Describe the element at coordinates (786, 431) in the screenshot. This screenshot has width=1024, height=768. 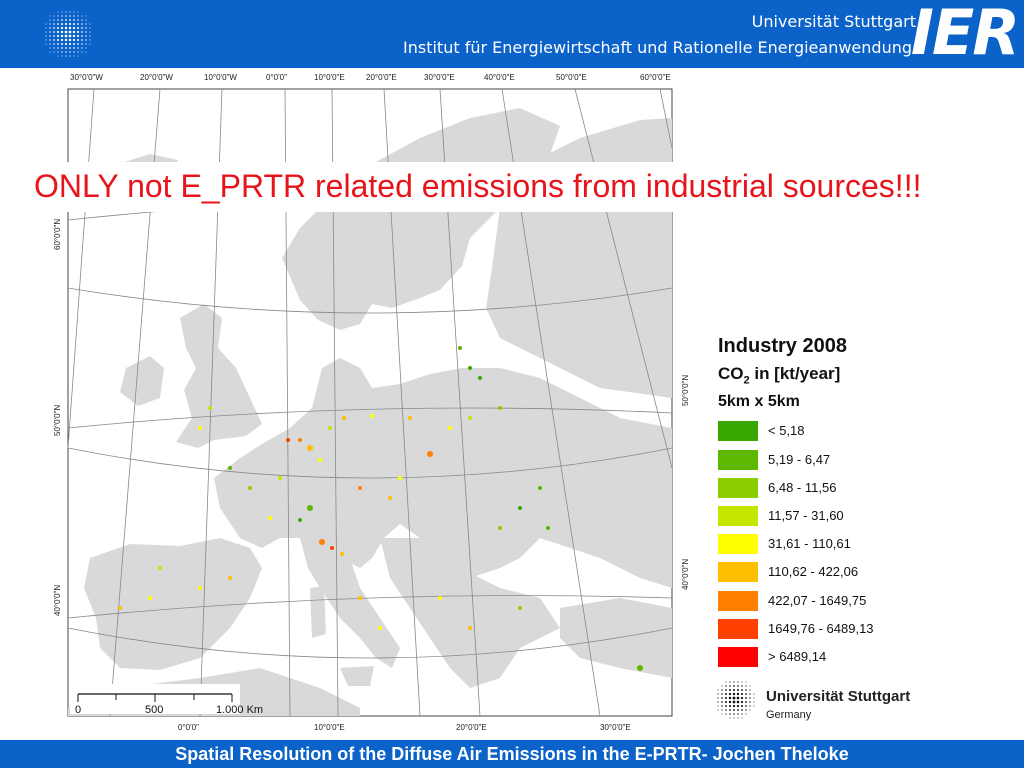
I see `legend-label: < 5,18` at that location.